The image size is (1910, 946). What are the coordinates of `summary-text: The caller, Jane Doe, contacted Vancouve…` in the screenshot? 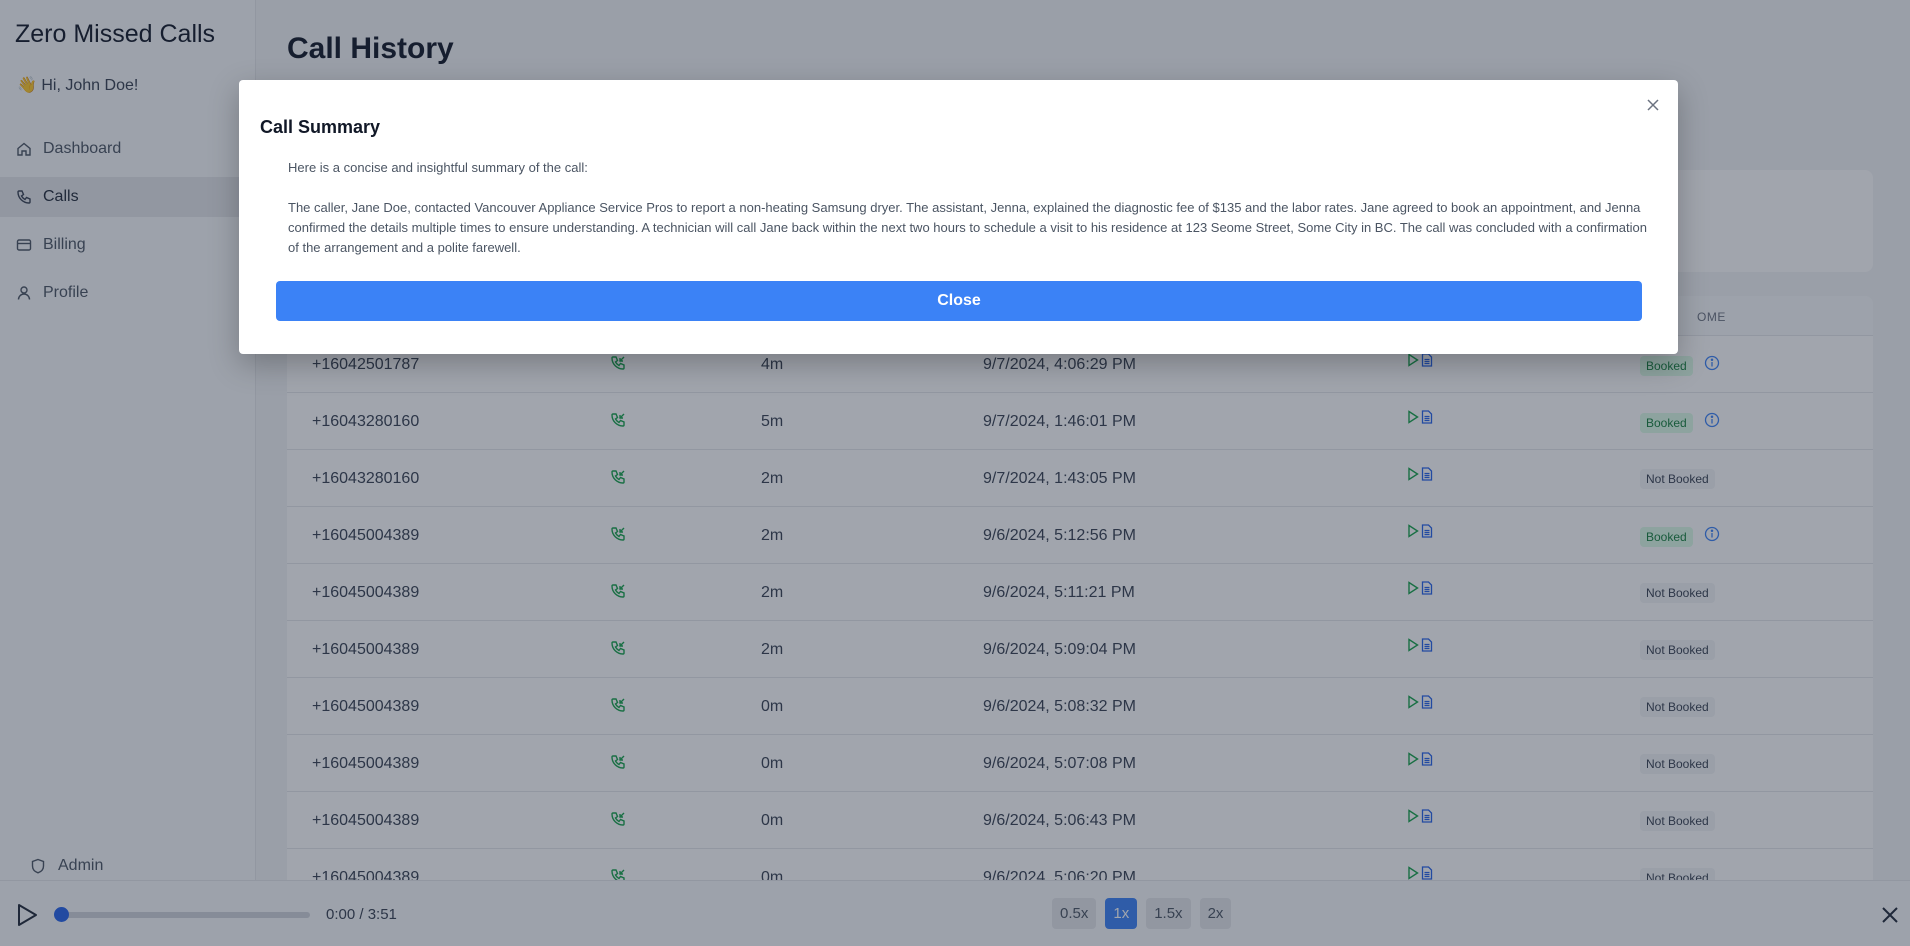 It's located at (967, 227).